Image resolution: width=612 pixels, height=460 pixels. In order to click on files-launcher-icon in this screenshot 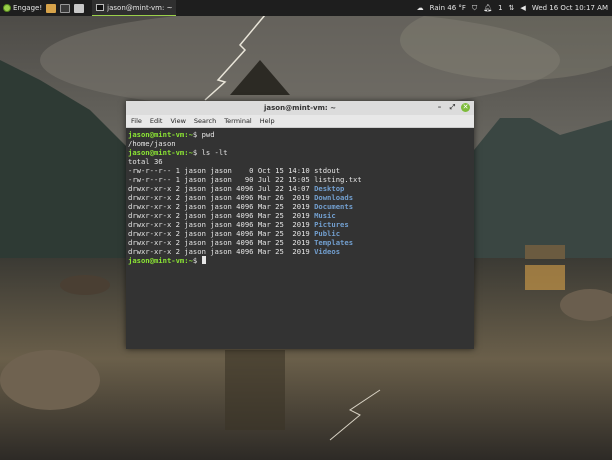, I will do `click(51, 8)`.